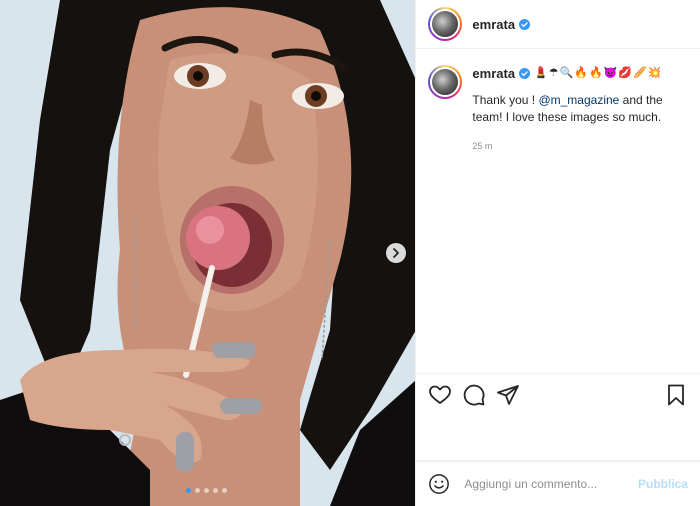  What do you see at coordinates (439, 484) in the screenshot?
I see `emoji-icon` at bounding box center [439, 484].